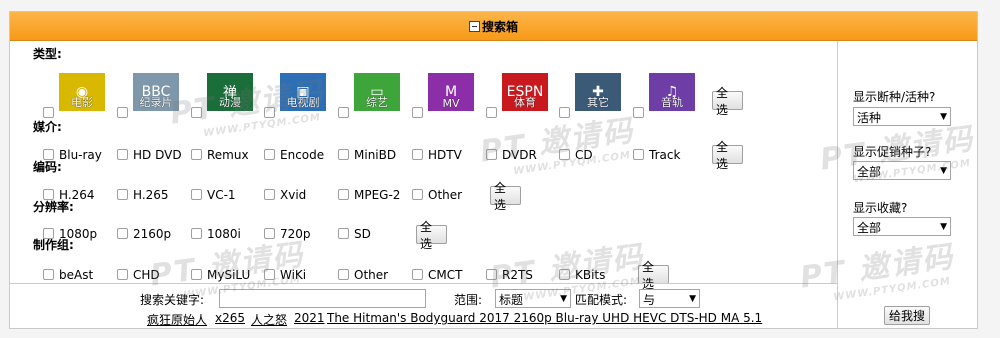  I want to click on options-panel: 显示断种/活种? 活种 ▼ 显示促销种子? 全部 ▼ 显示收藏? 全部 ▼ 给我搜, so click(907, 184).